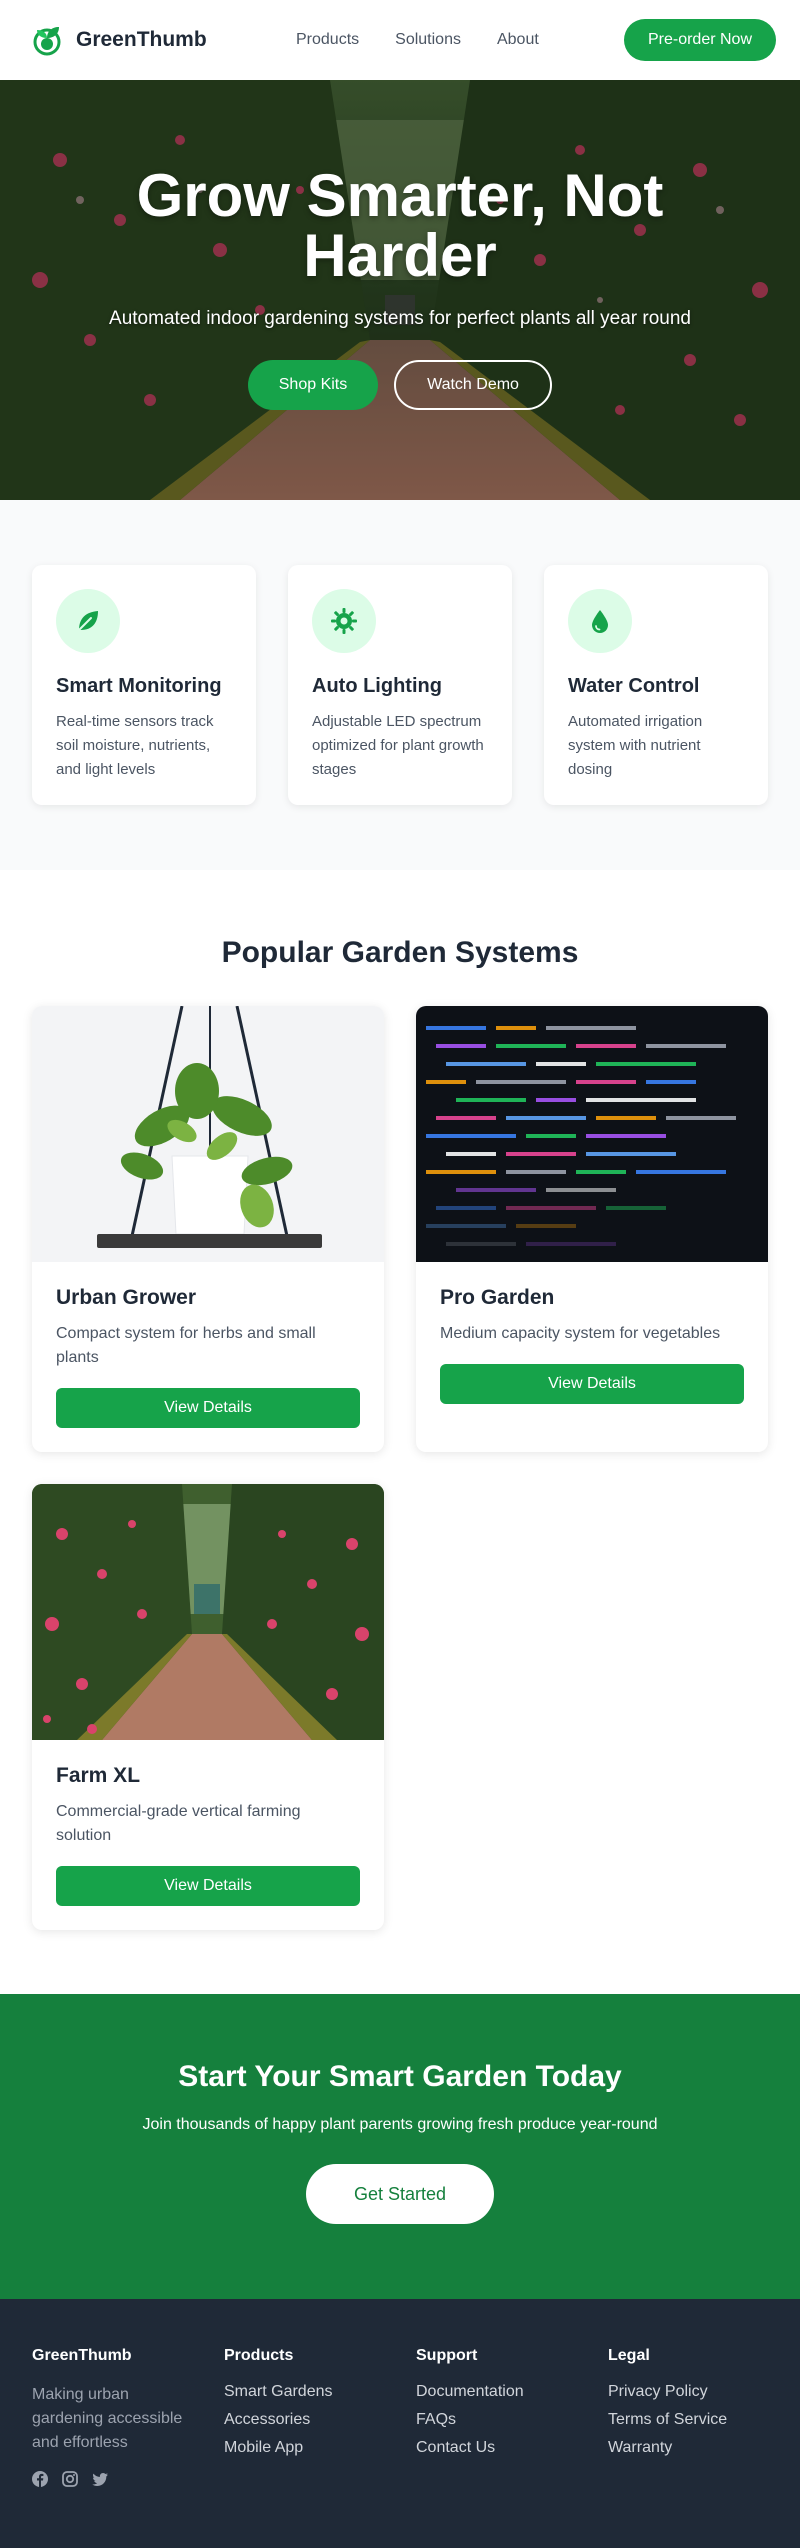 The image size is (800, 2548). What do you see at coordinates (400, 952) in the screenshot?
I see `products-title: Popular Garden Systems` at bounding box center [400, 952].